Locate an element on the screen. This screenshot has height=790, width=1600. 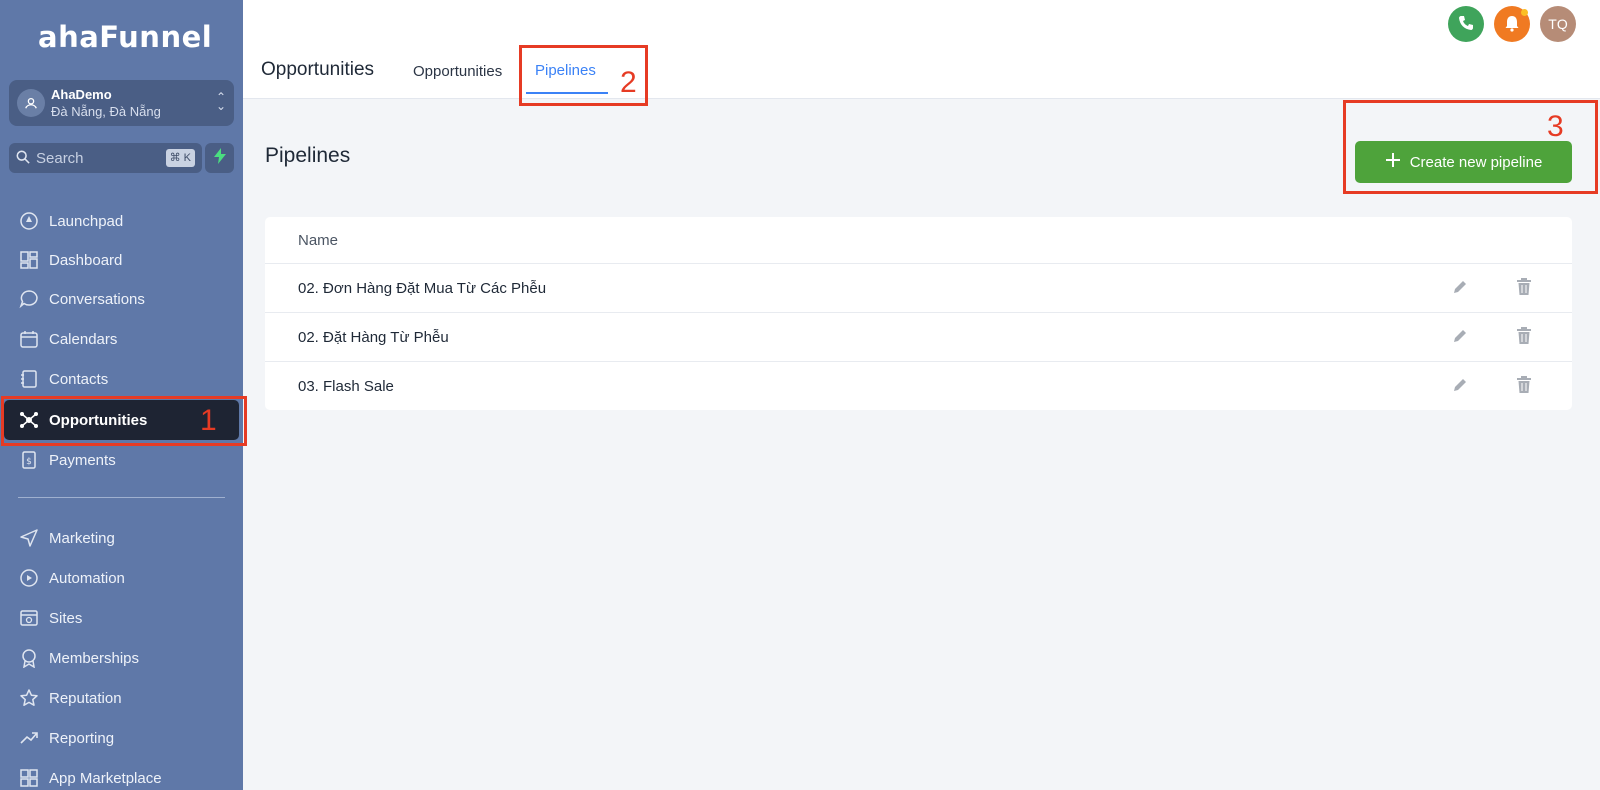
logo: ahaFunnel is located at coordinates (125, 37).